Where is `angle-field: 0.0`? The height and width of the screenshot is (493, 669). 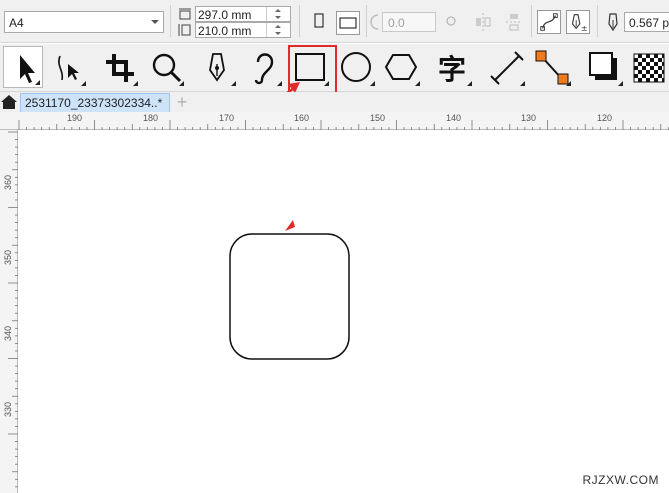
angle-field: 0.0 is located at coordinates (409, 22).